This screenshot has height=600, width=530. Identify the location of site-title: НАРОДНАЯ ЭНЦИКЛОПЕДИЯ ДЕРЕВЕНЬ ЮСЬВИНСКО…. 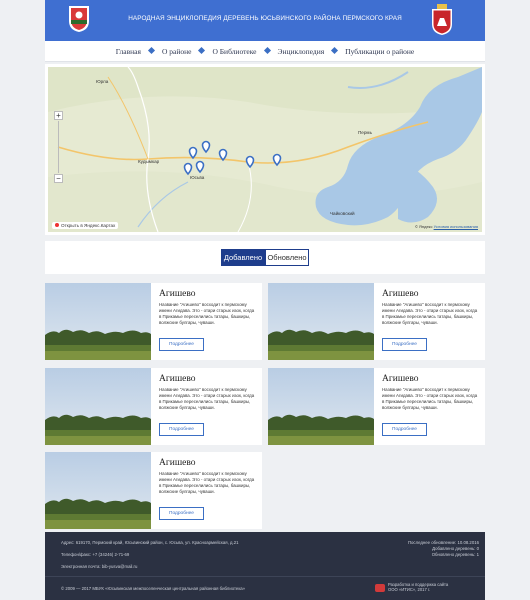
(265, 18).